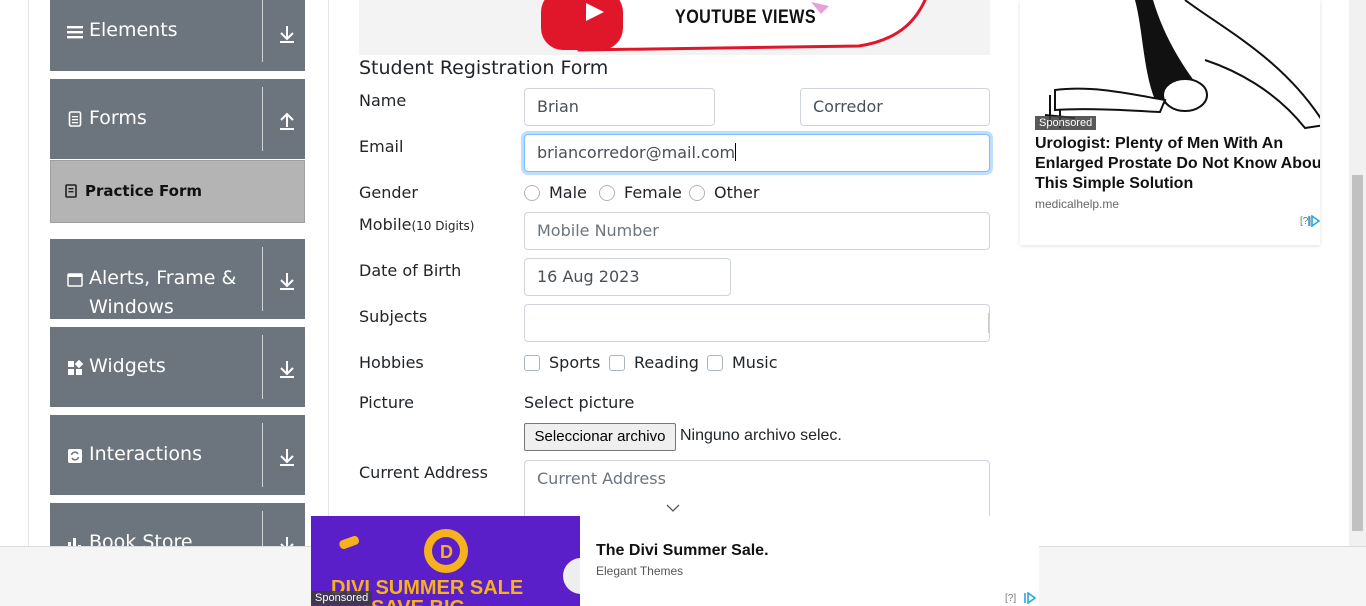 The image size is (1366, 606). What do you see at coordinates (387, 402) in the screenshot?
I see `picture-label: Picture` at bounding box center [387, 402].